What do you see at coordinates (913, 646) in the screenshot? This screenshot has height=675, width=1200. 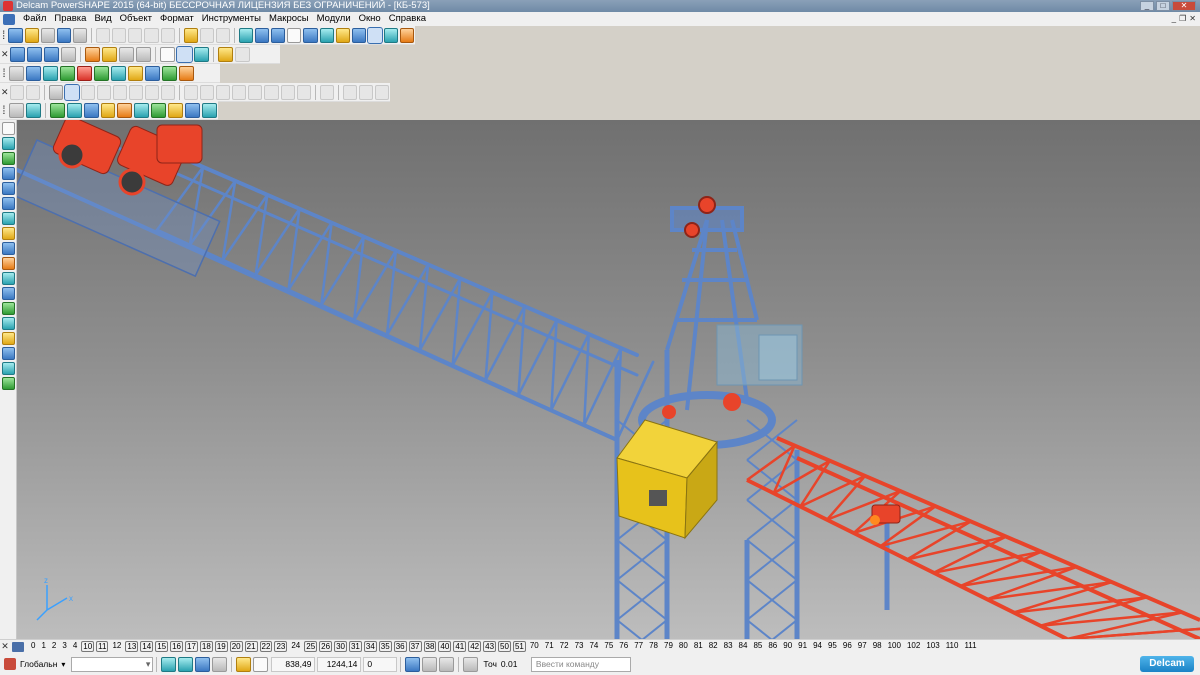 I see `level-102: 102` at bounding box center [913, 646].